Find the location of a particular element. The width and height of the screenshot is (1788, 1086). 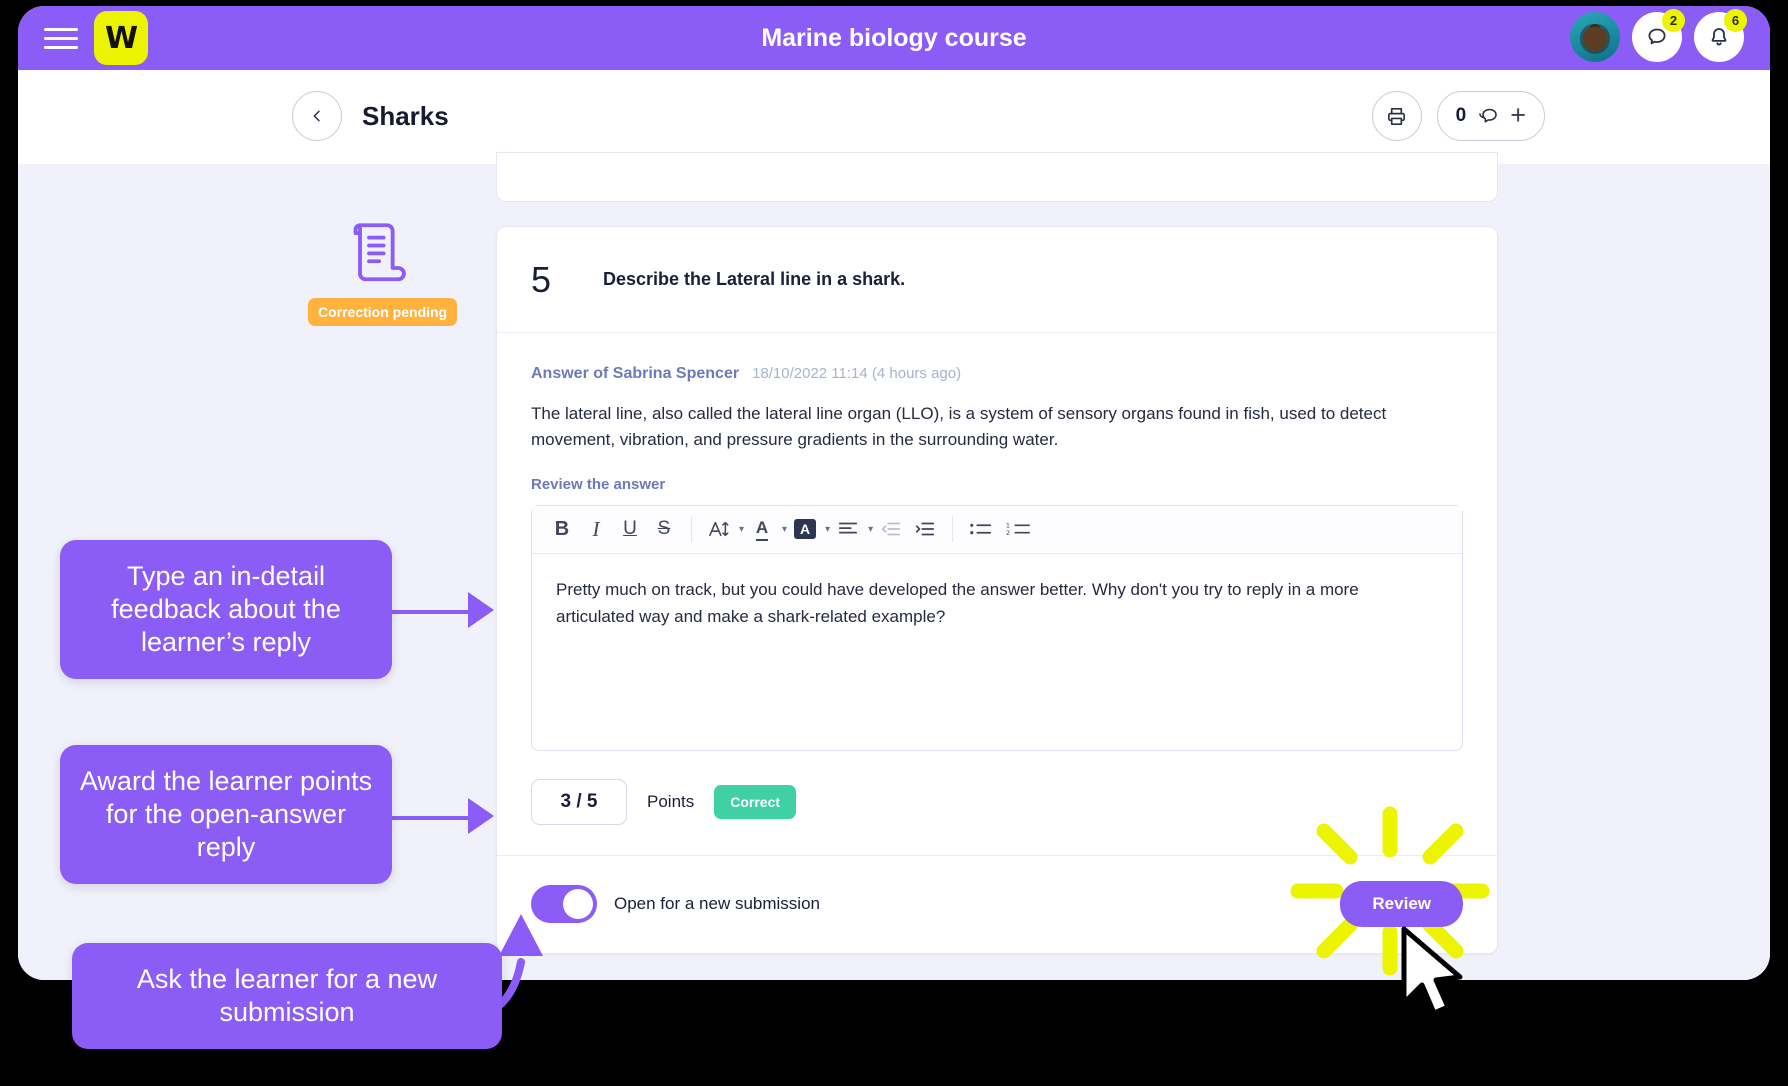

question-footer: Open for a new submission Review is located at coordinates (997, 903).